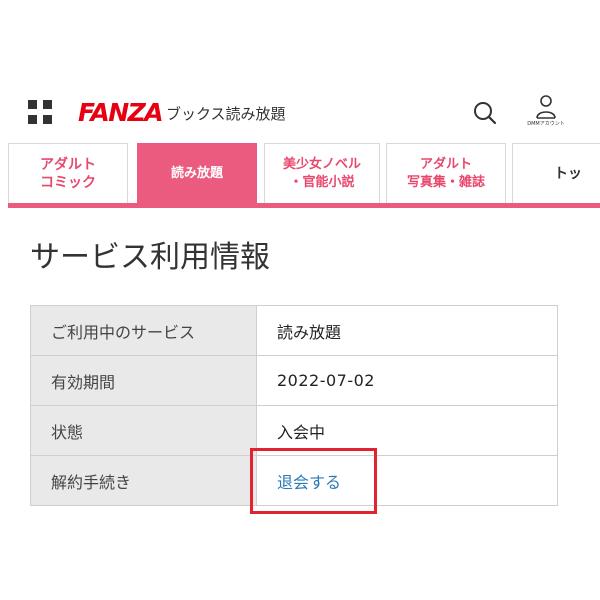 Image resolution: width=600 pixels, height=600 pixels. I want to click on table-row: 有効期間 2022-07-02, so click(294, 380).